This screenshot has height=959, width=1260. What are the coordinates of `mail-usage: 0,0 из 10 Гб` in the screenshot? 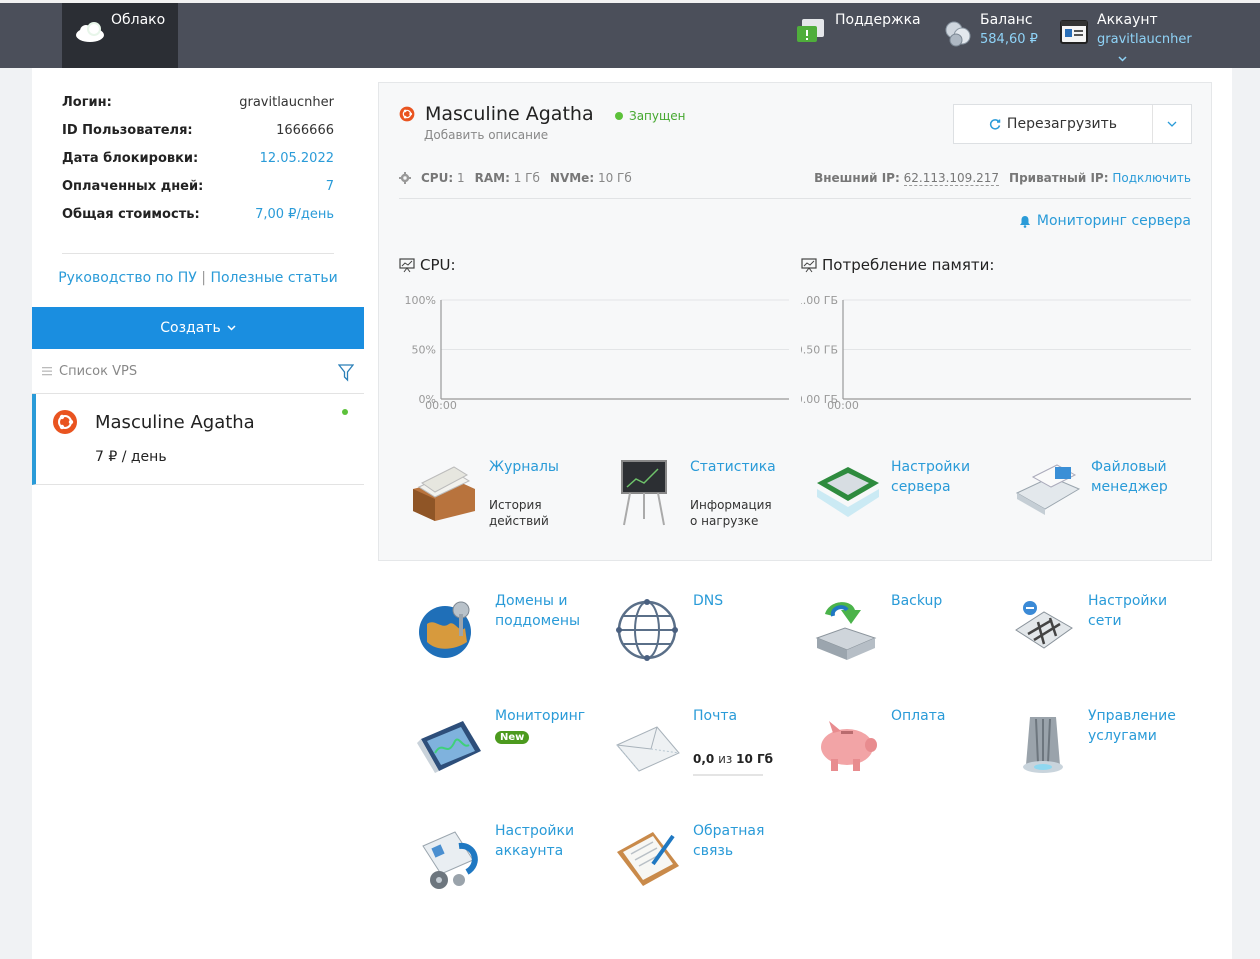 It's located at (733, 759).